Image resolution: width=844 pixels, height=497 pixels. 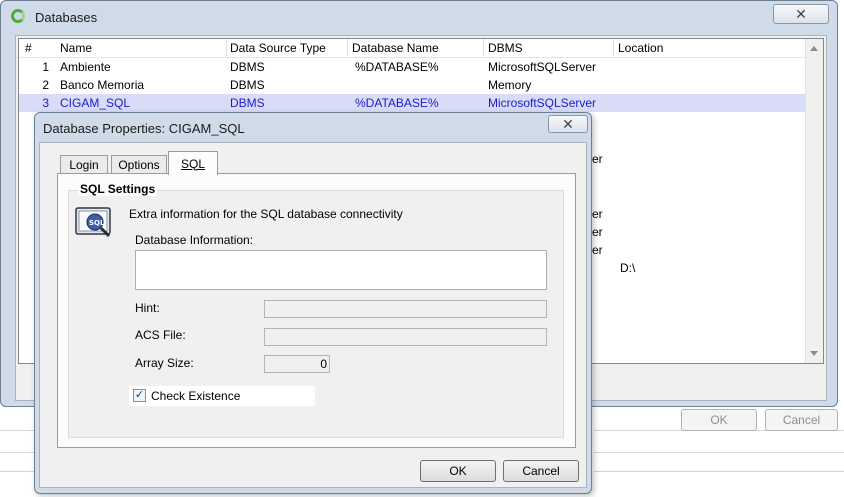 I want to click on acs-file-field, so click(x=405, y=337).